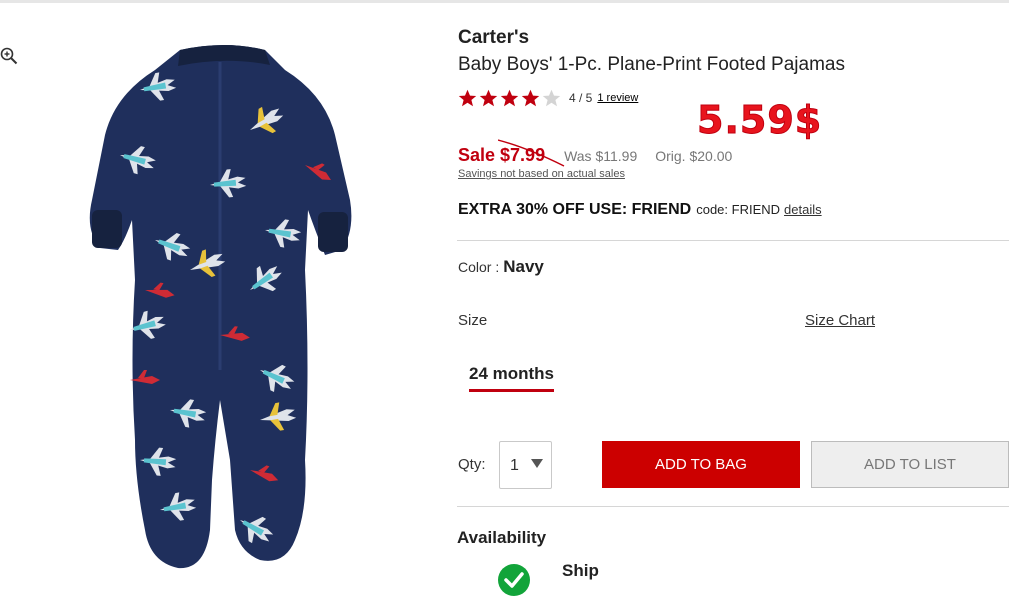 The image size is (1009, 596). I want to click on promo-code: code: FRIEND, so click(738, 209).